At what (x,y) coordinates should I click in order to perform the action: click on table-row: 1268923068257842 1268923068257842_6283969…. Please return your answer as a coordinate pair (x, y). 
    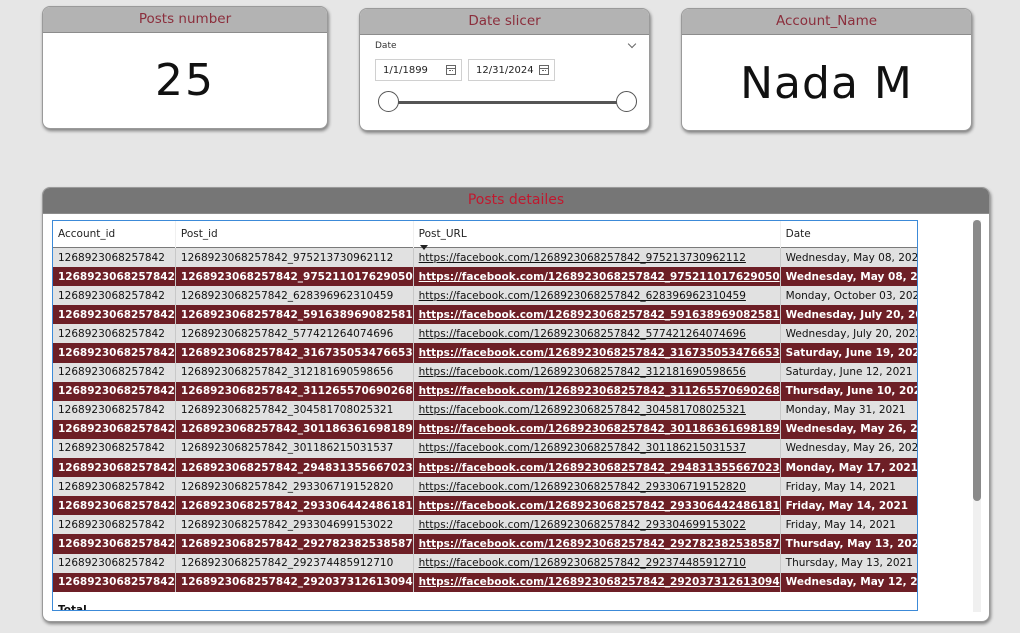
    Looking at the image, I should click on (485, 296).